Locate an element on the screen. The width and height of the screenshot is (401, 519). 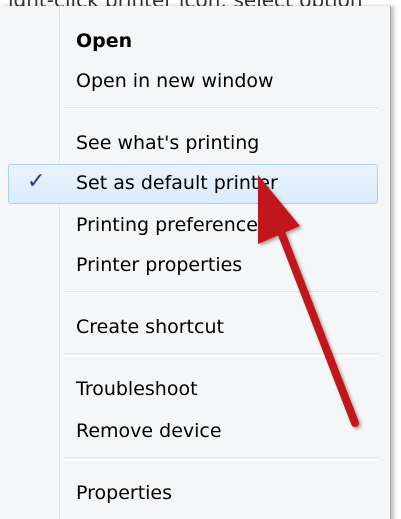
arrow-shaft is located at coordinates (318, 327).